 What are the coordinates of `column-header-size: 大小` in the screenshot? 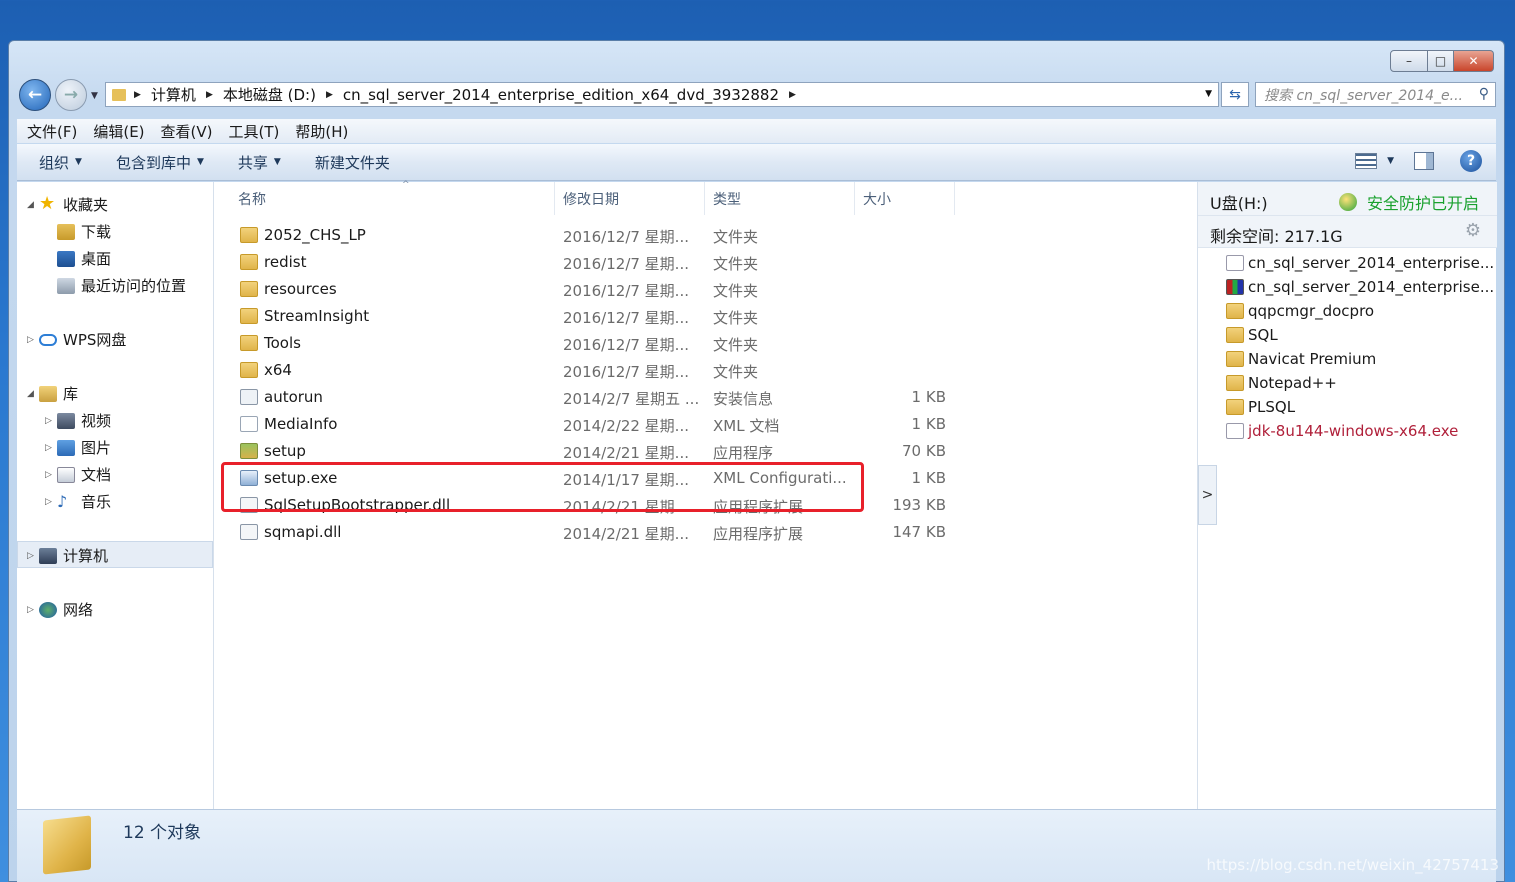 It's located at (905, 198).